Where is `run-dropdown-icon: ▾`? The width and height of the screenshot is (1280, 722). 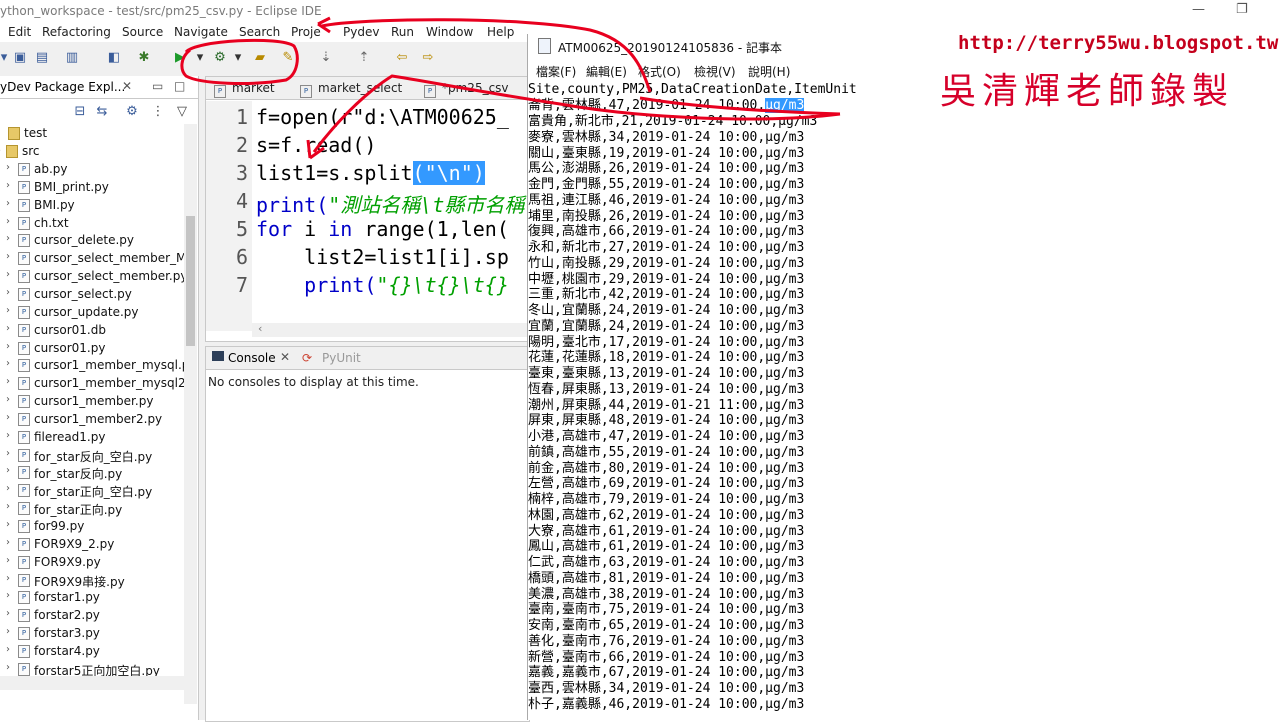
run-dropdown-icon: ▾ is located at coordinates (200, 58).